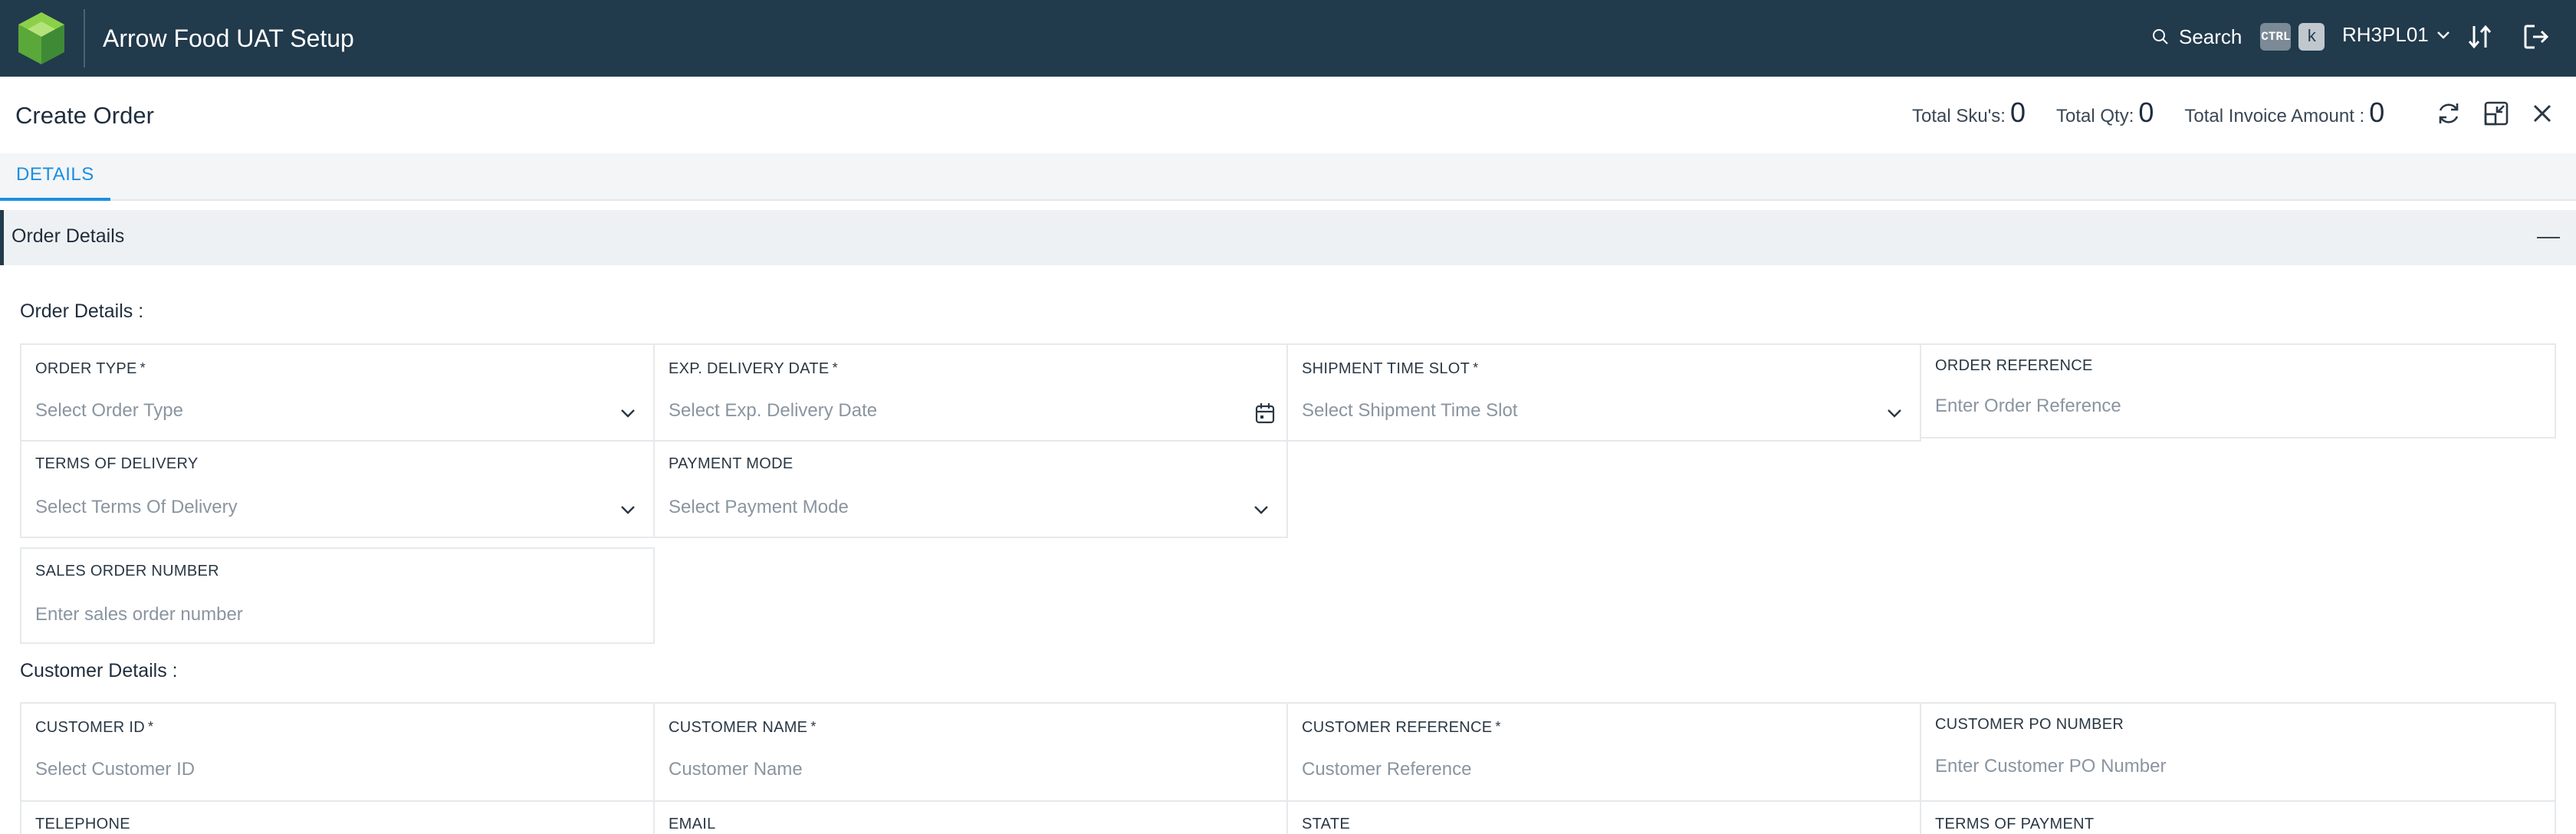  Describe the element at coordinates (2542, 114) in the screenshot. I see `close-icon` at that location.